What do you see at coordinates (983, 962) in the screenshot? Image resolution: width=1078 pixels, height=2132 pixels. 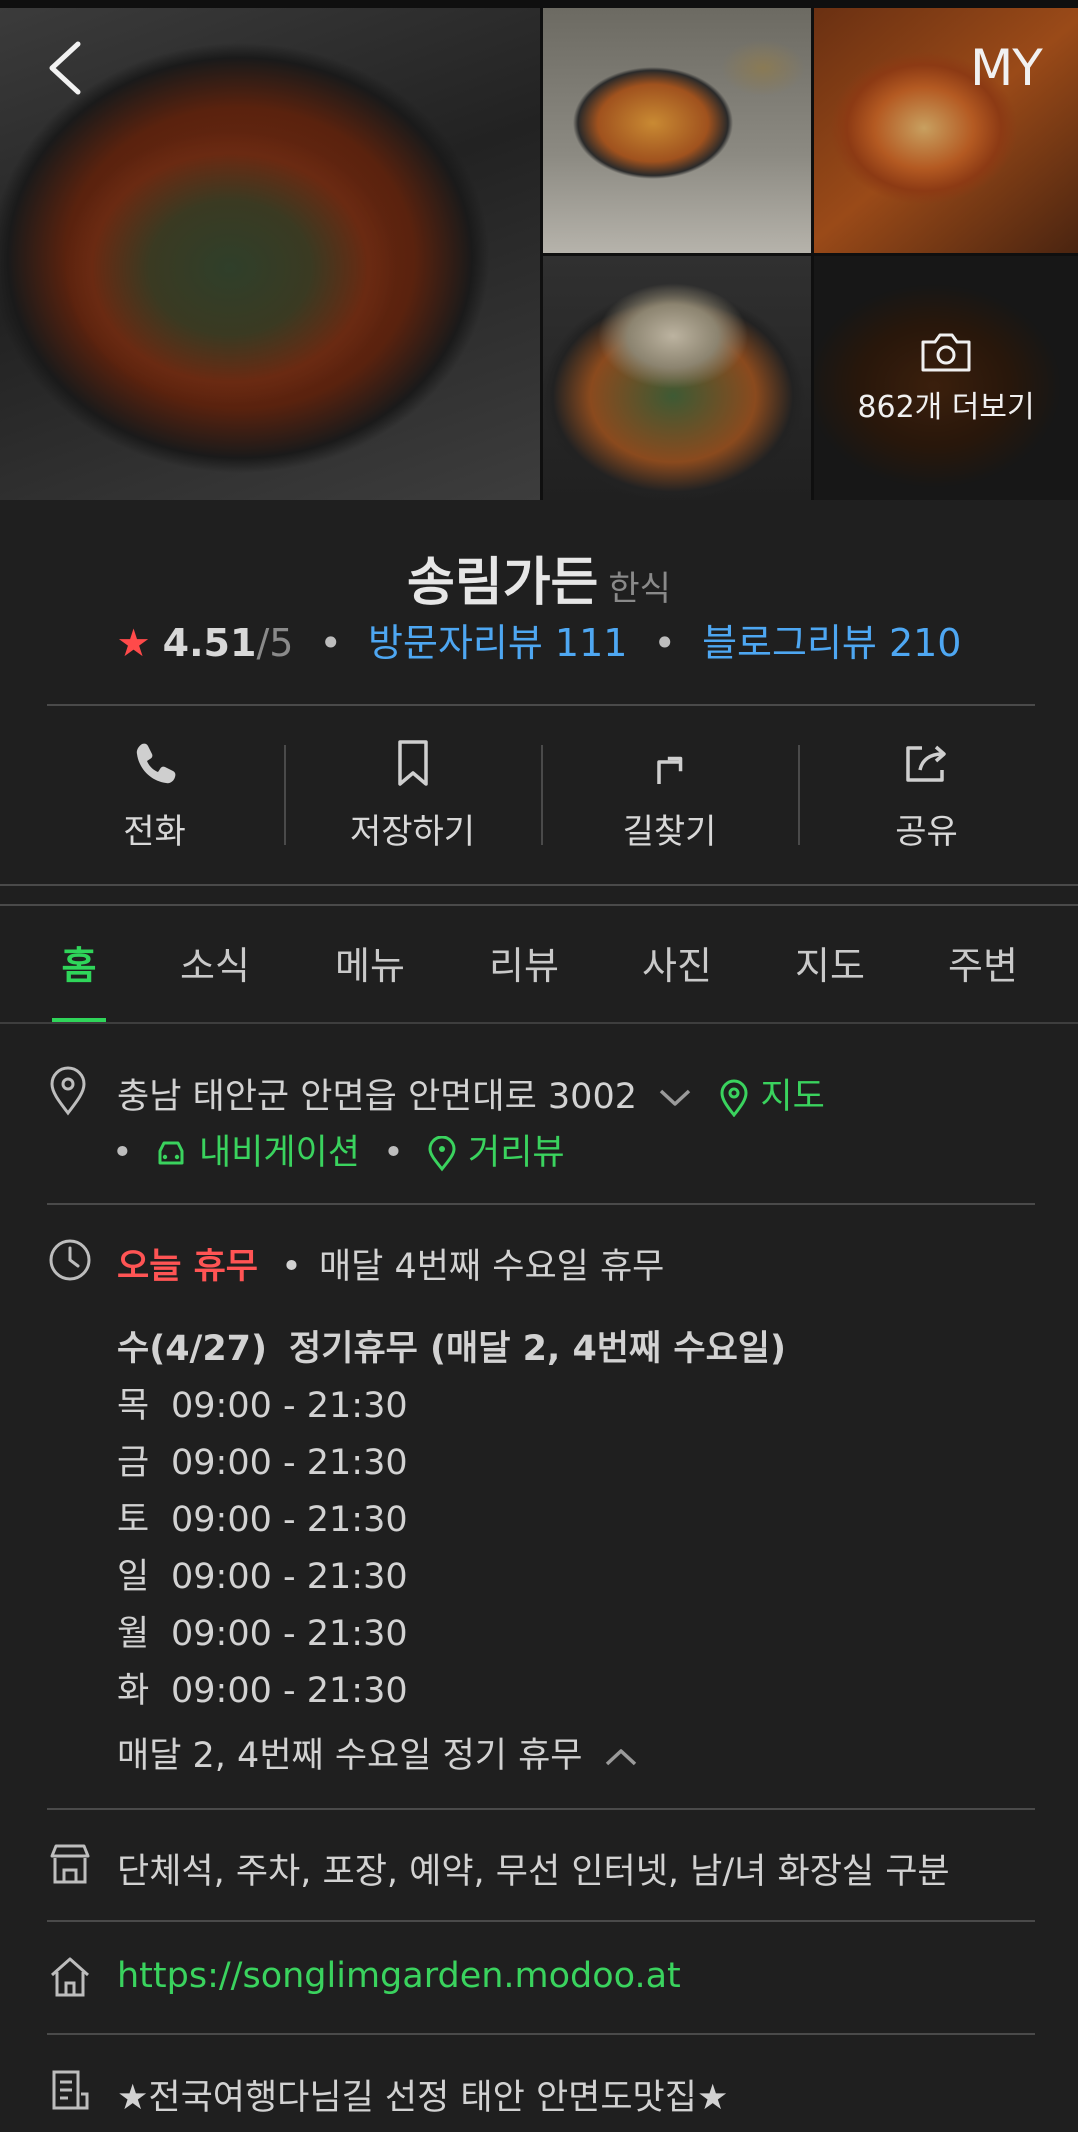 I see `tab-nearby: 주변` at bounding box center [983, 962].